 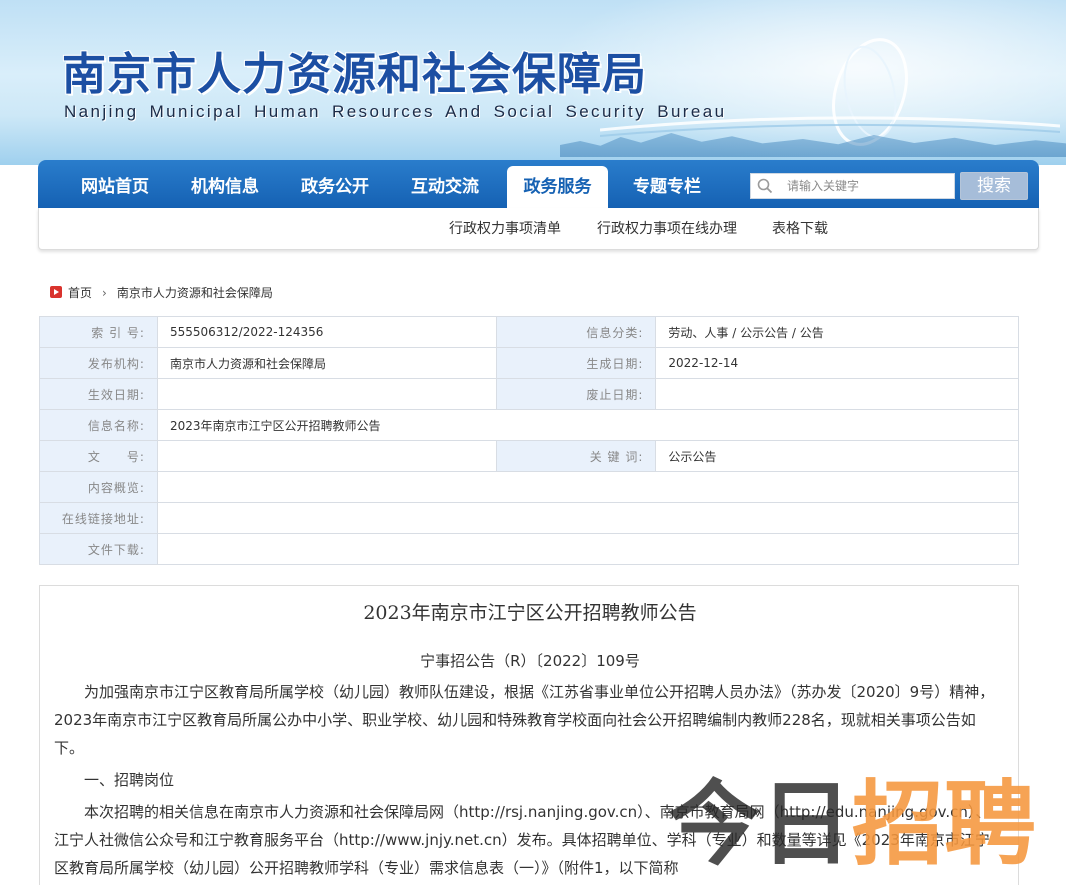 What do you see at coordinates (195, 293) in the screenshot?
I see `breadcrumb-current-link: 南京市人力资源和社会保障局` at bounding box center [195, 293].